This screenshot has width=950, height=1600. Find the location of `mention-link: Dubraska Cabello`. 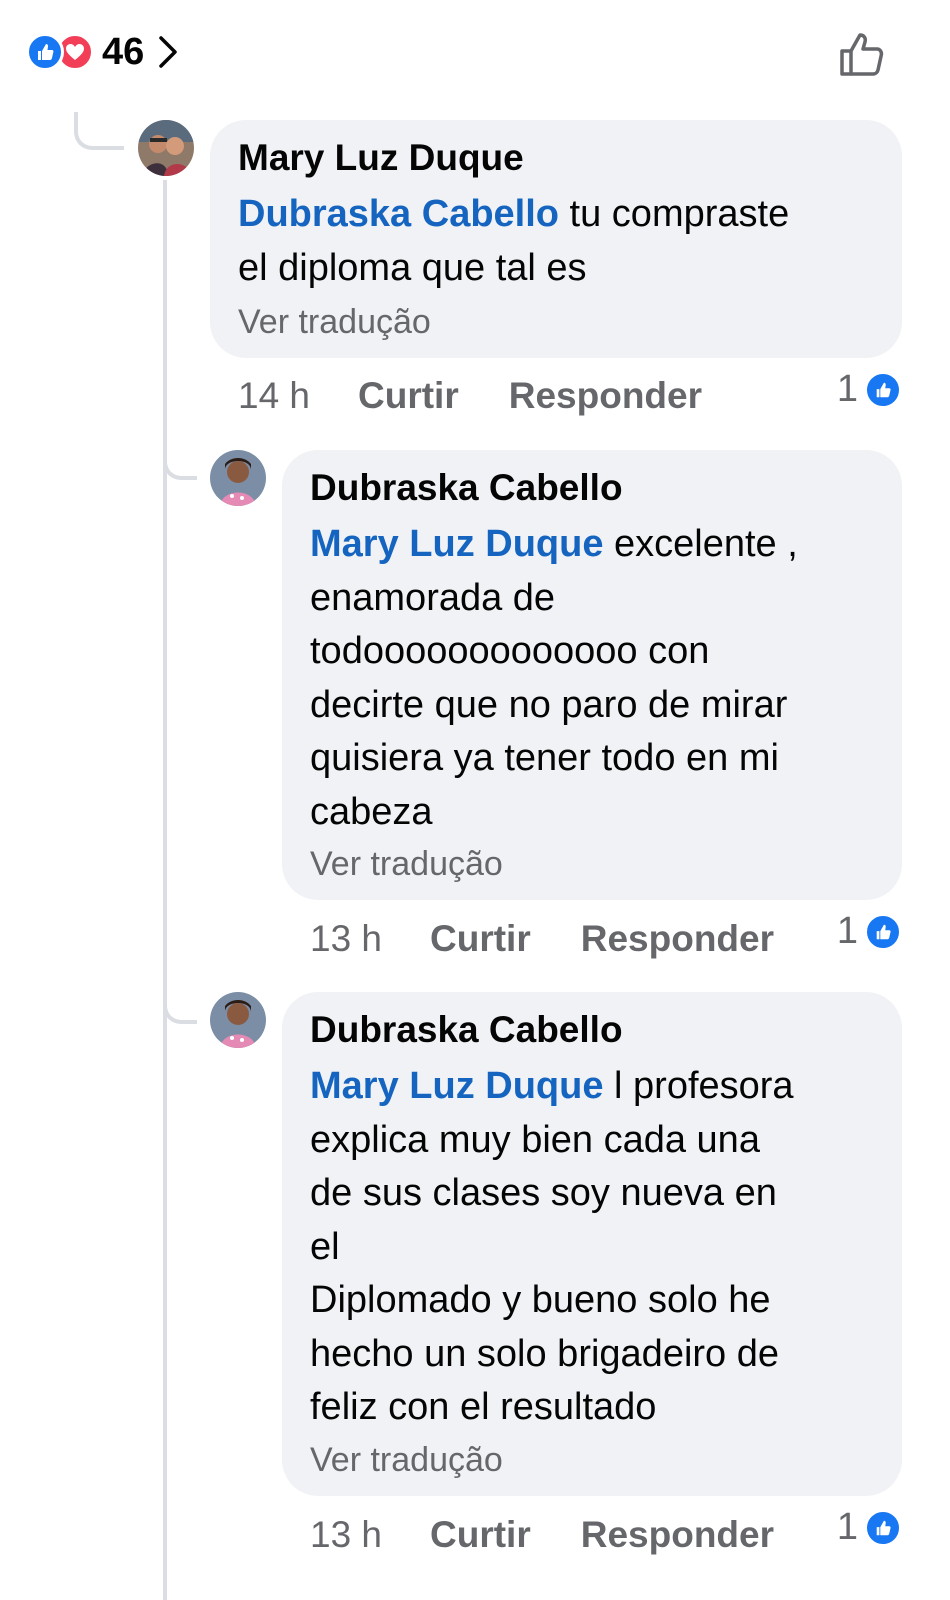

mention-link: Dubraska Cabello is located at coordinates (398, 214).